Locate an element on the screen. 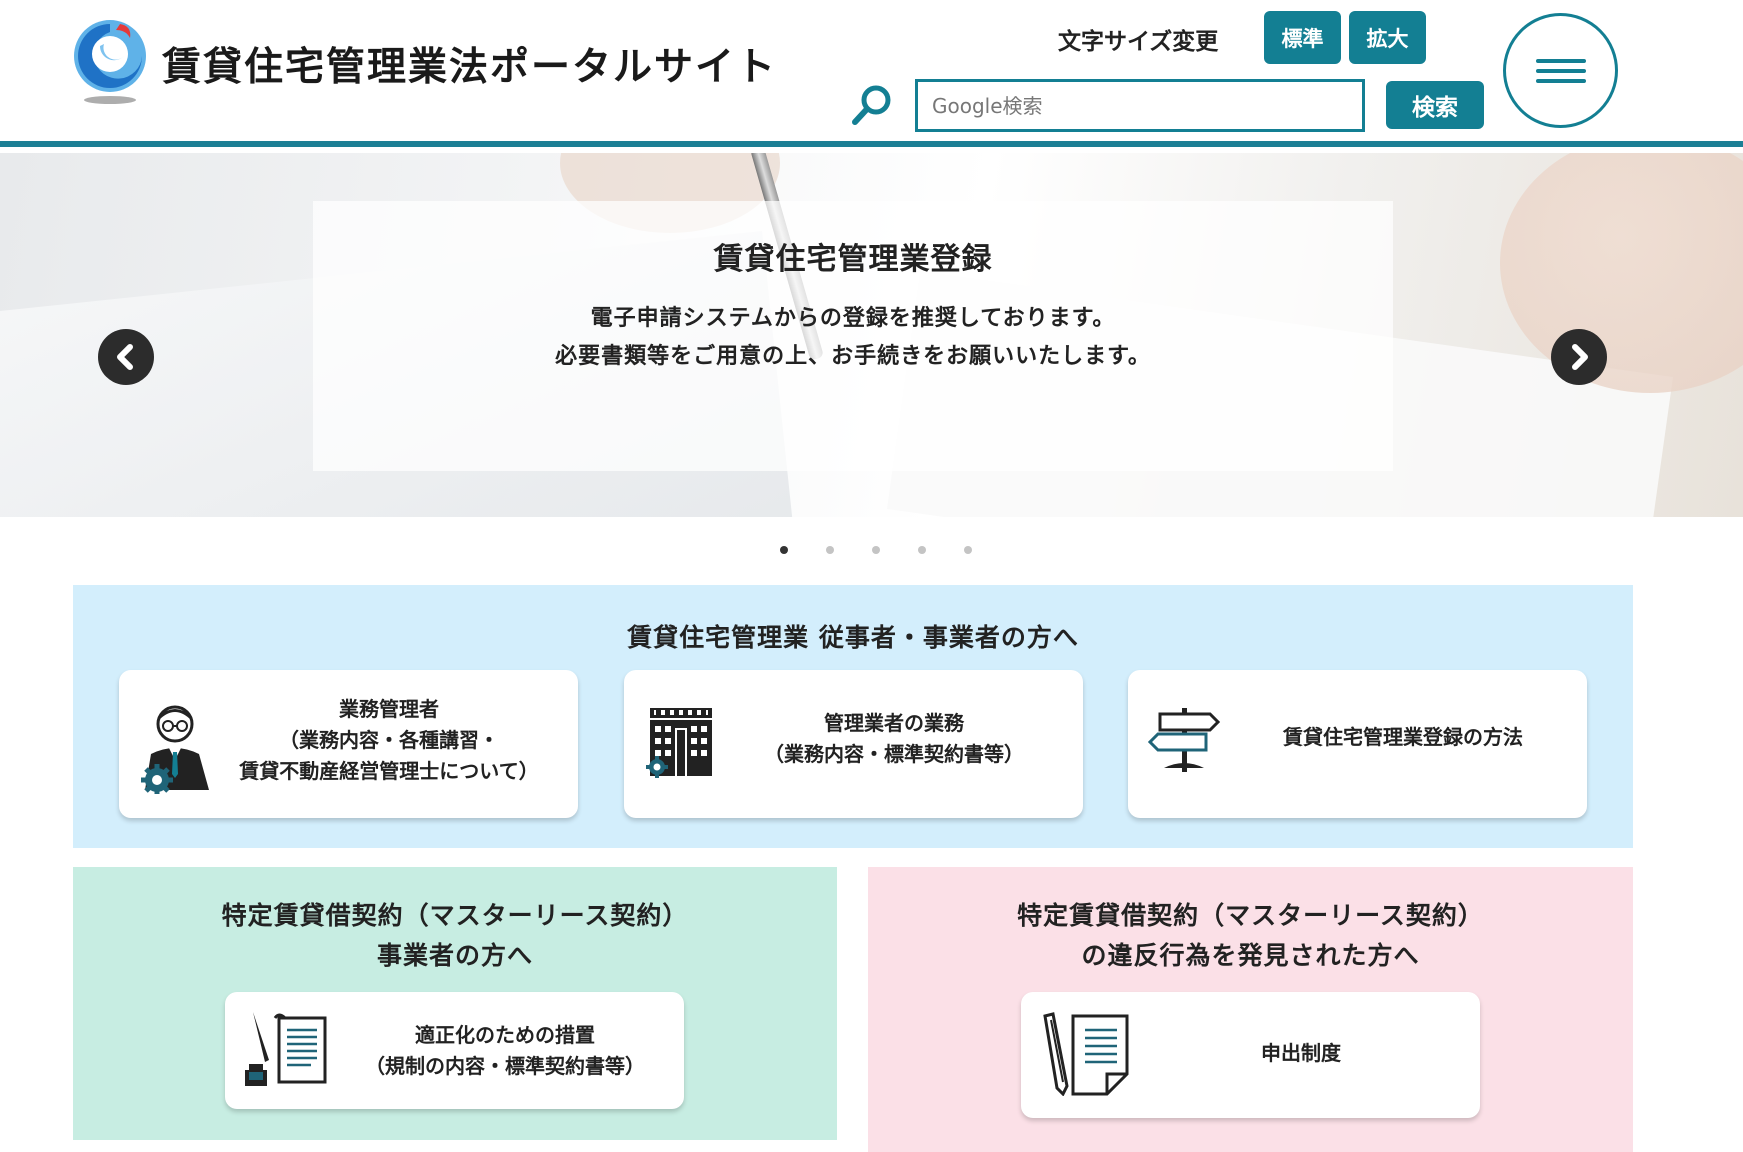 The image size is (1743, 1152). card-text-line: 適正化のための措置 is located at coordinates (505, 1035).